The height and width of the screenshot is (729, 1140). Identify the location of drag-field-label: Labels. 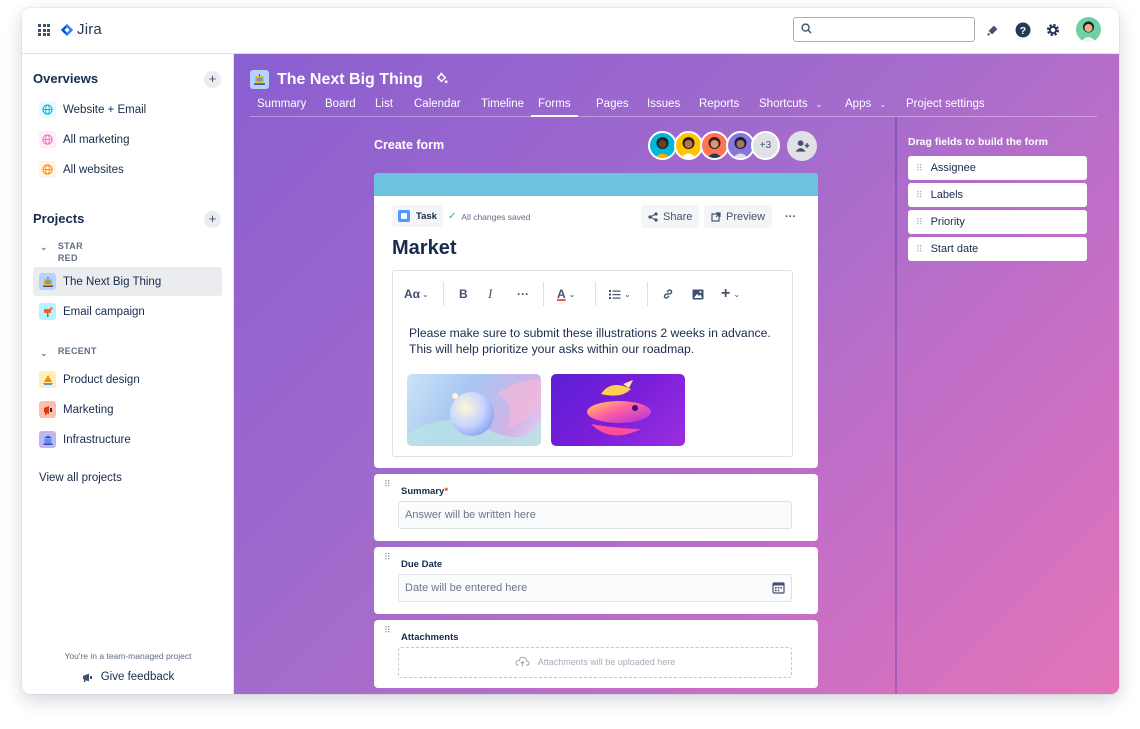
(947, 195).